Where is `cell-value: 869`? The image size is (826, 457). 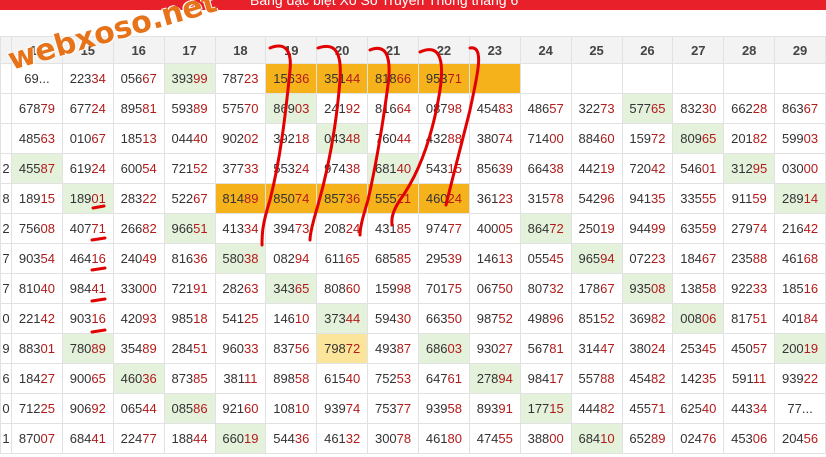 cell-value: 869 is located at coordinates (284, 108).